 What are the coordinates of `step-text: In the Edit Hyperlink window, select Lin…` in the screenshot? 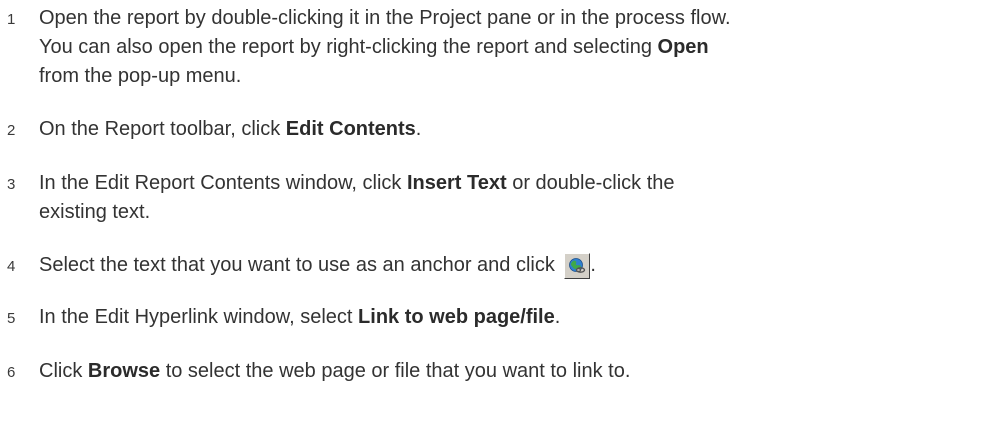 It's located at (516, 317).